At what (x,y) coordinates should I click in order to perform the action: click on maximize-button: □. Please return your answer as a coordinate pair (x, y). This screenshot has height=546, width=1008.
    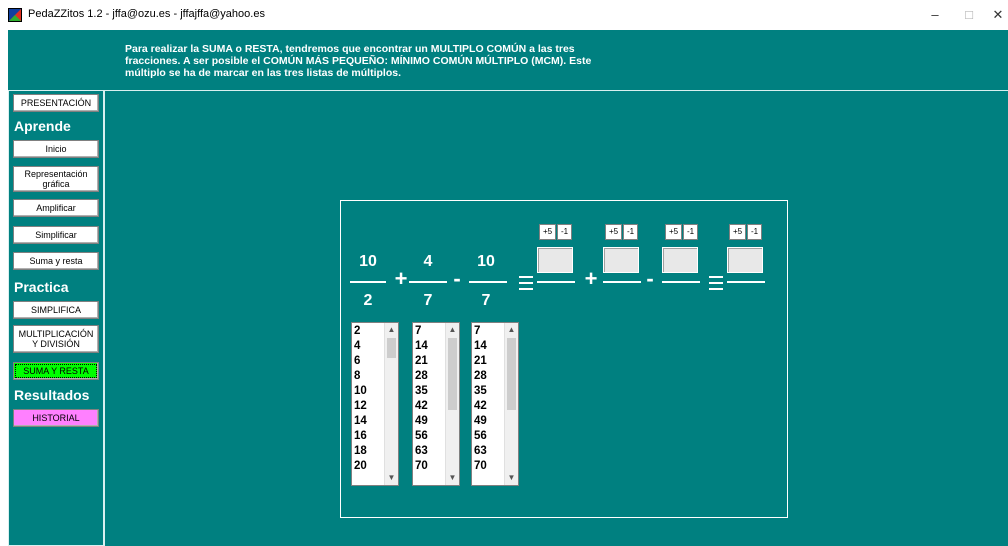
    Looking at the image, I should click on (969, 15).